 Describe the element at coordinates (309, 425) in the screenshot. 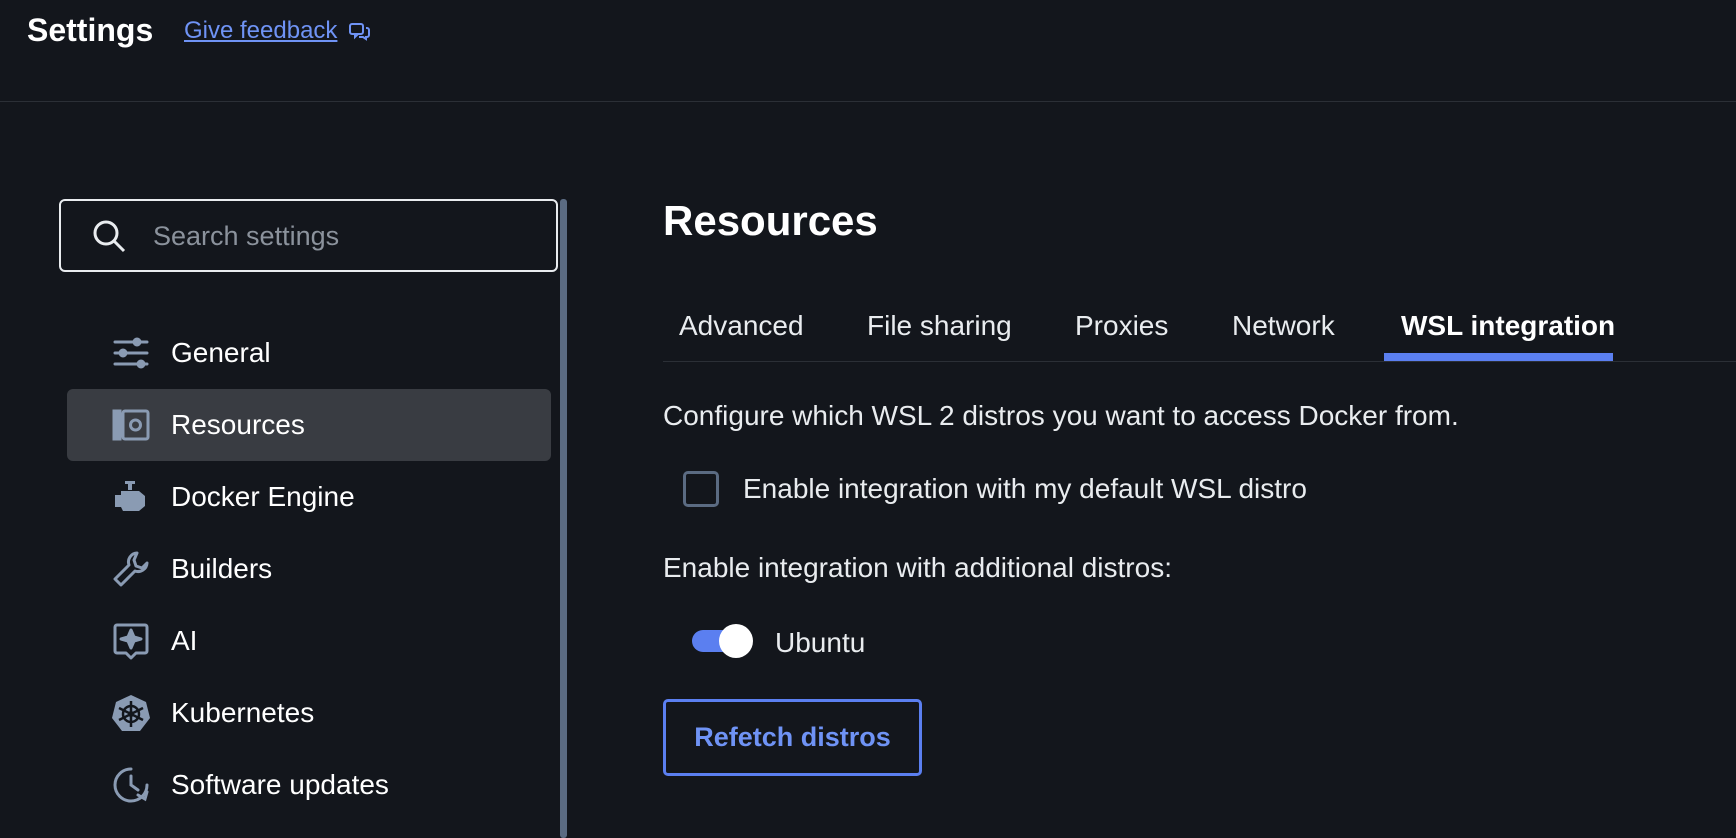

I see `sidebar-item-resources: Resources` at that location.